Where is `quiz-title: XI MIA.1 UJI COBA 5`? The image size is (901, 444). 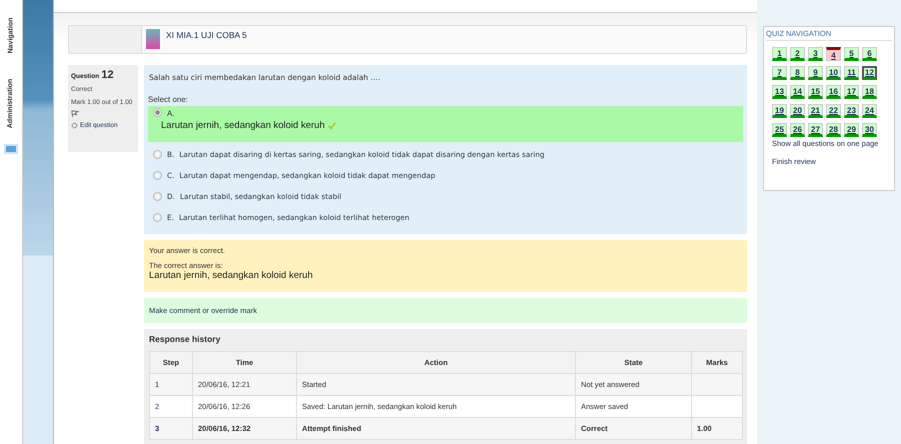
quiz-title: XI MIA.1 UJI COBA 5 is located at coordinates (206, 35).